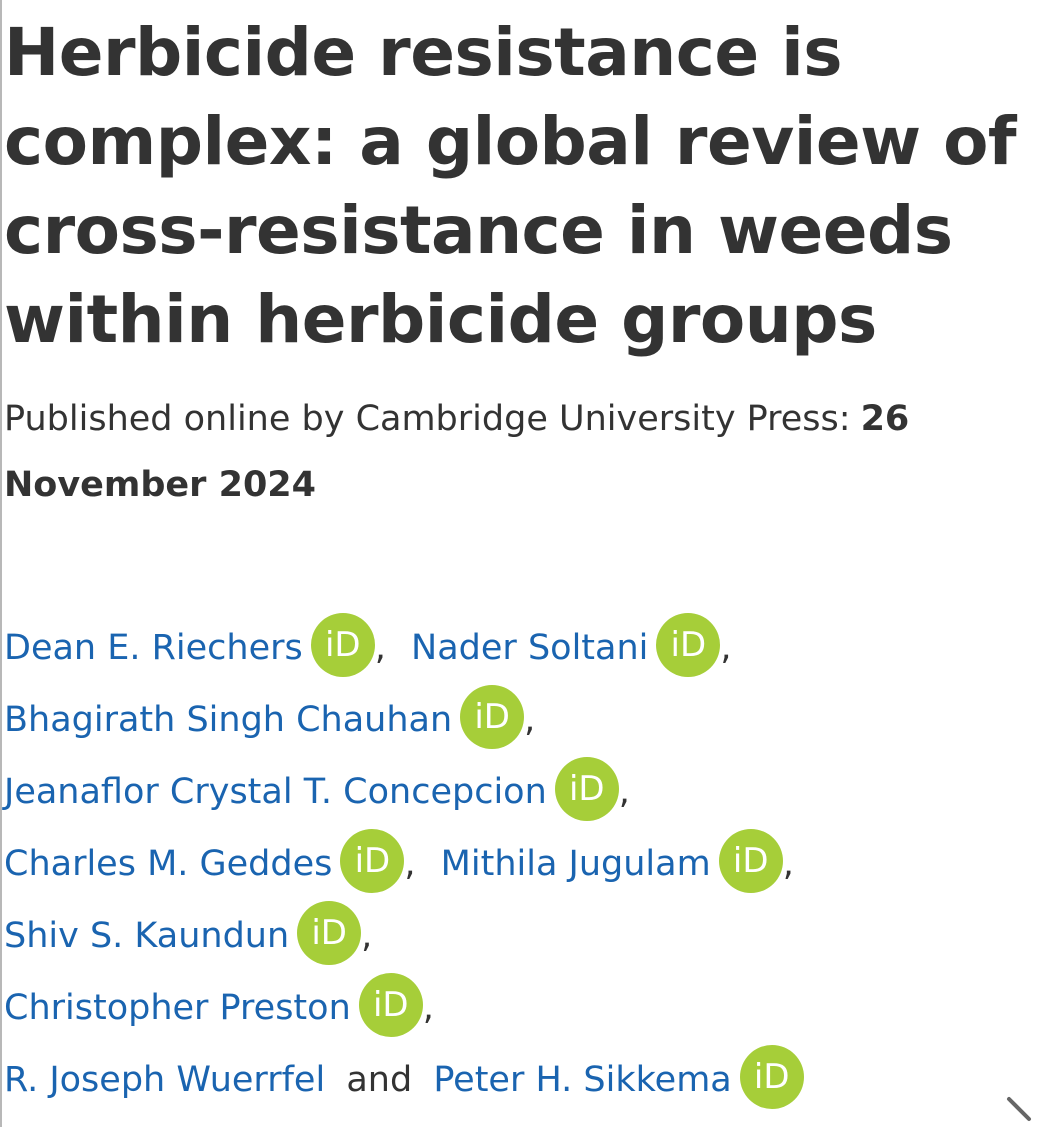 This screenshot has height=1127, width=1039. What do you see at coordinates (228, 720) in the screenshot?
I see `author-link: Bhagirath Singh Chauhan` at bounding box center [228, 720].